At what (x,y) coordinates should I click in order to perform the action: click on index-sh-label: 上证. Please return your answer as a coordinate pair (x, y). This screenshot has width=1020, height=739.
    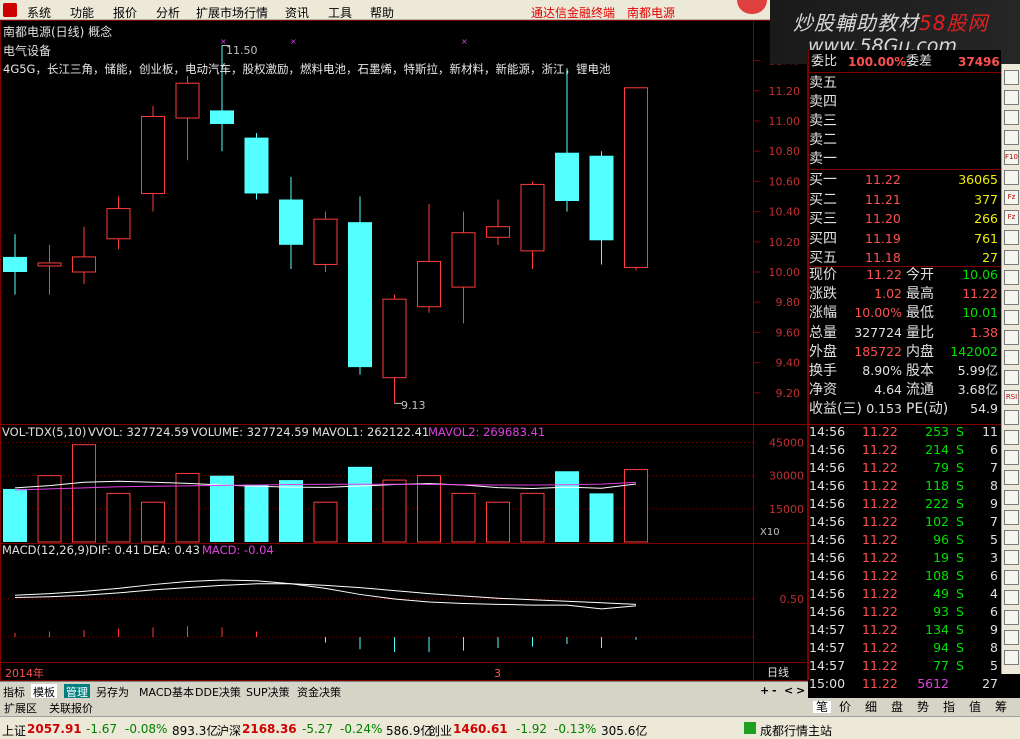
    Looking at the image, I should click on (14, 730).